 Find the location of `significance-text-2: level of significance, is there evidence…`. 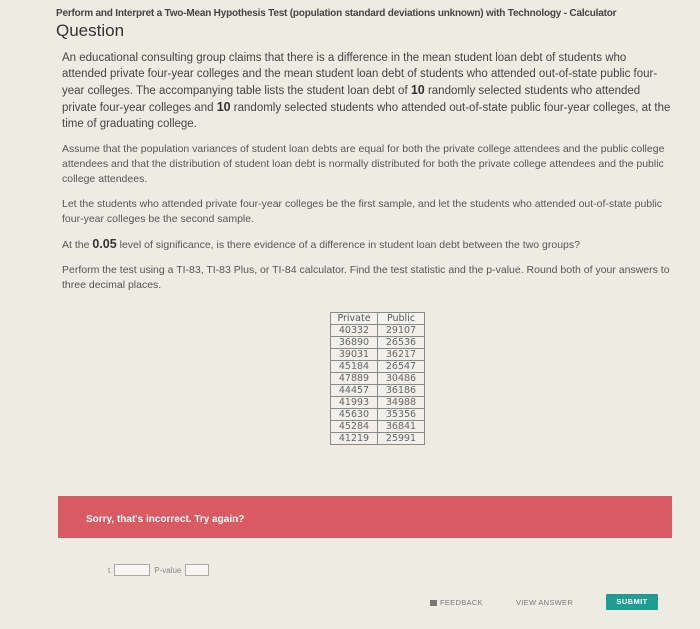

significance-text-2: level of significance, is there evidence… is located at coordinates (348, 245).